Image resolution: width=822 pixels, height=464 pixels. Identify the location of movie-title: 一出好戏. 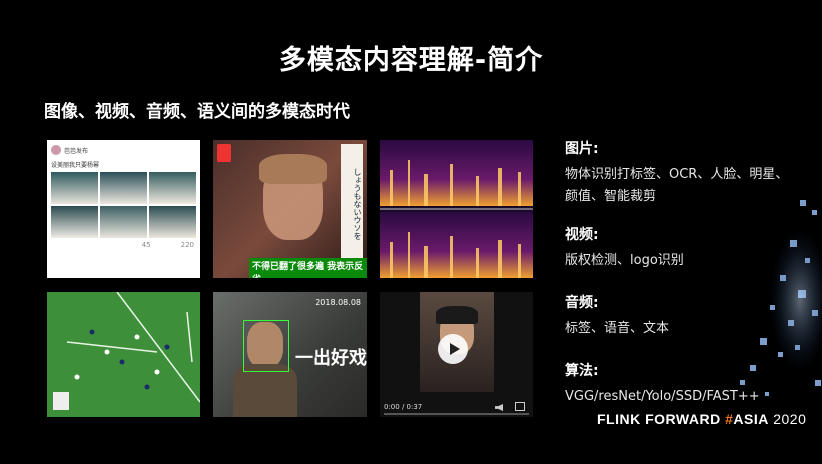
(331, 358).